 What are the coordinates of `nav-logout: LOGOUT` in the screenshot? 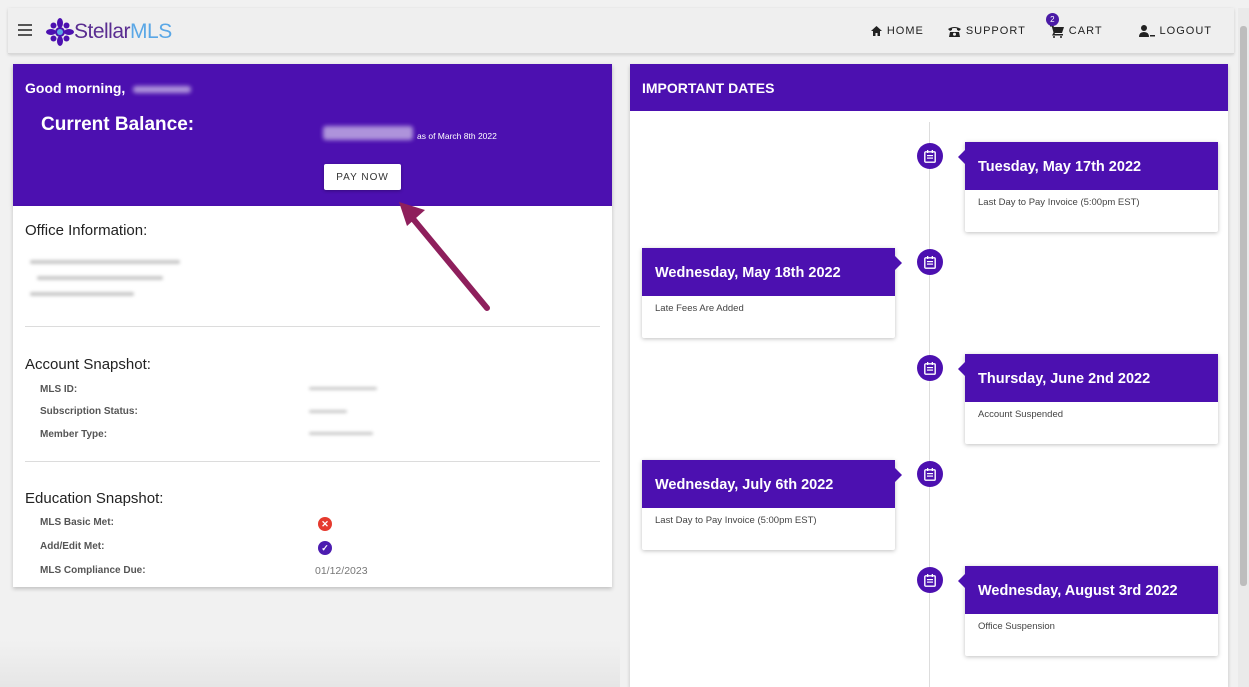 It's located at (1175, 31).